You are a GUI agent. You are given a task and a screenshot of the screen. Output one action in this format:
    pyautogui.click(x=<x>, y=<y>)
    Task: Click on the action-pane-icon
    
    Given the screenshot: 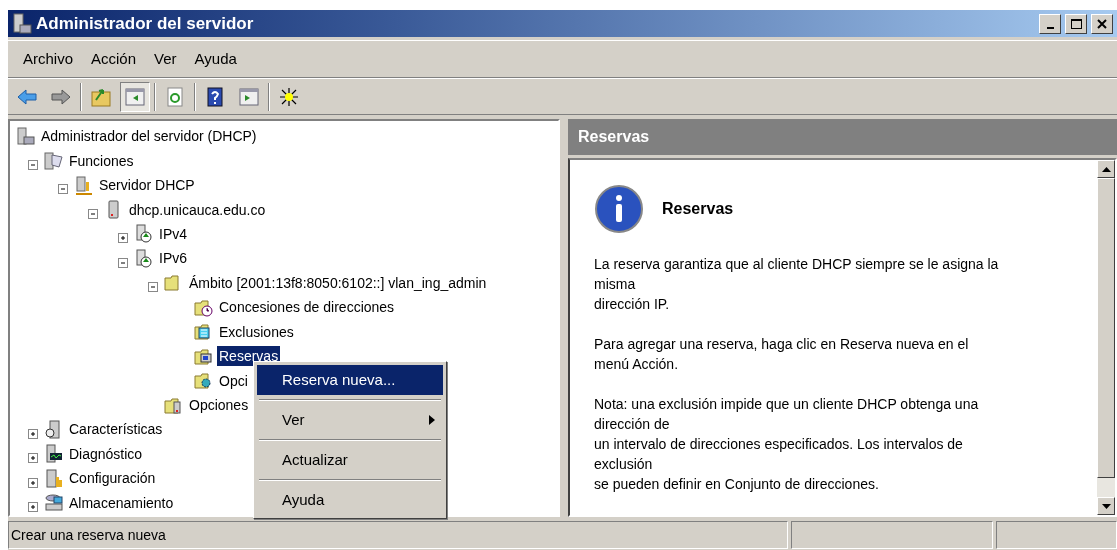 What is the action you would take?
    pyautogui.click(x=249, y=96)
    